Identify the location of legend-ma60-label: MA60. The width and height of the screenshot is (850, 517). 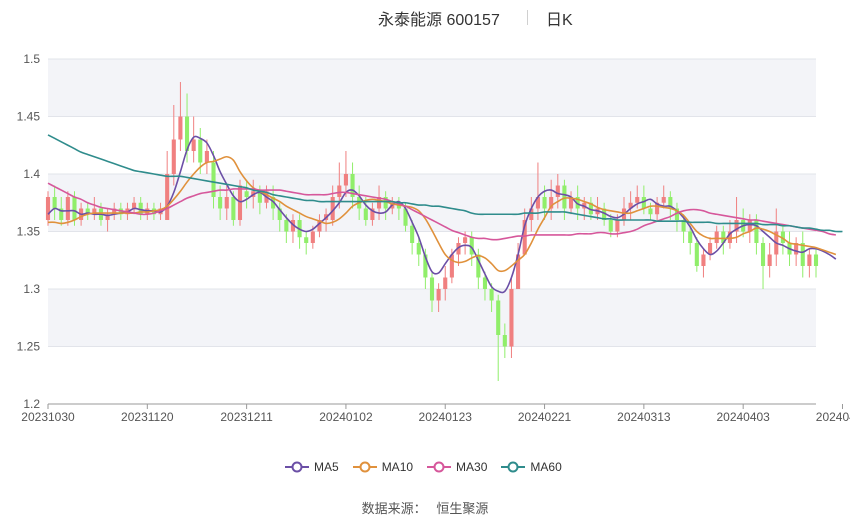
(546, 467).